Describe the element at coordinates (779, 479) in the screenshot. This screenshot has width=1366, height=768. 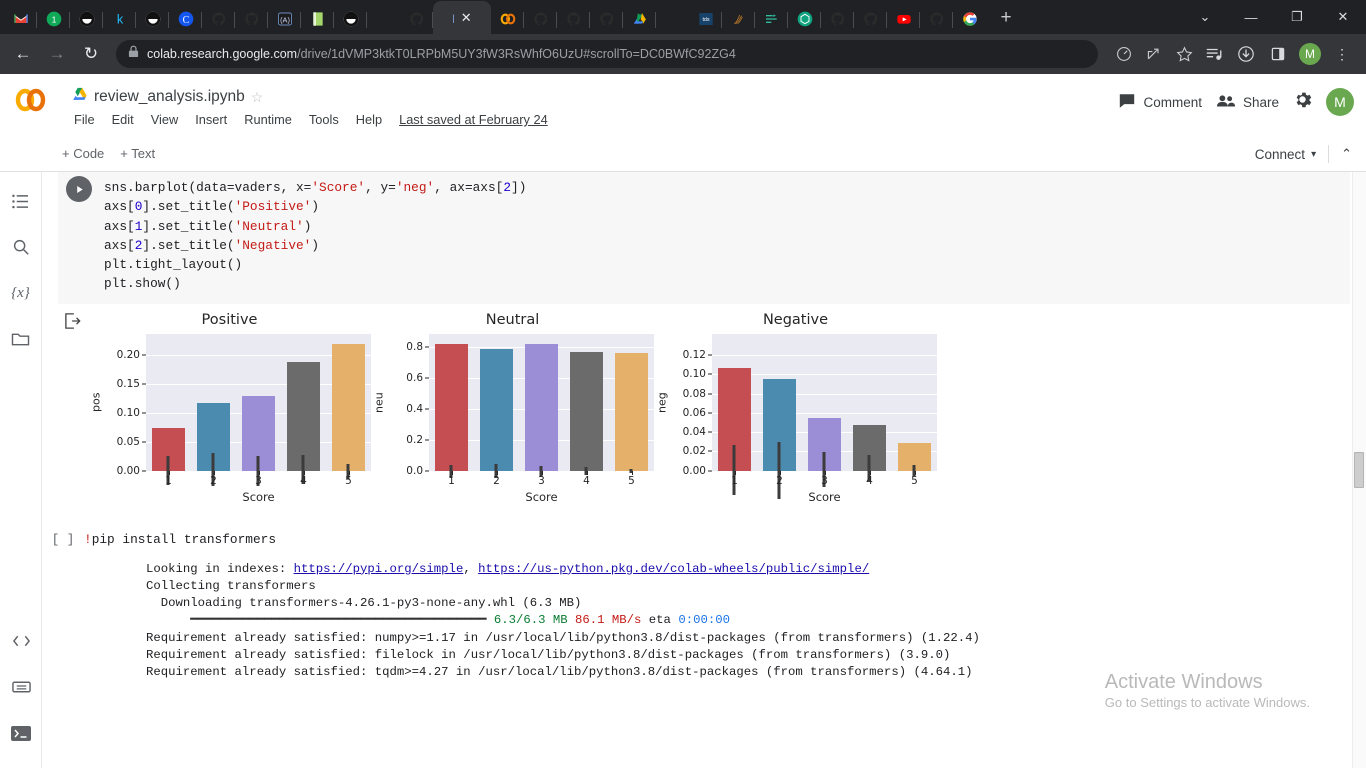
I see `x-tick-label: 2` at that location.